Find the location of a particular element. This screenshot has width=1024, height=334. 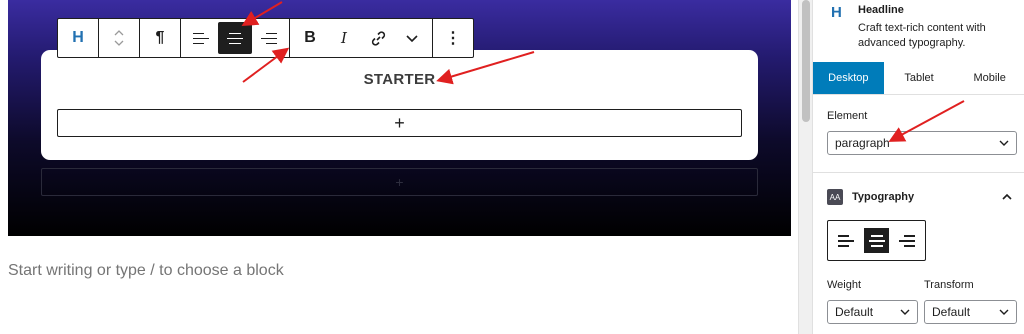

element-group: ¶ is located at coordinates (160, 38).